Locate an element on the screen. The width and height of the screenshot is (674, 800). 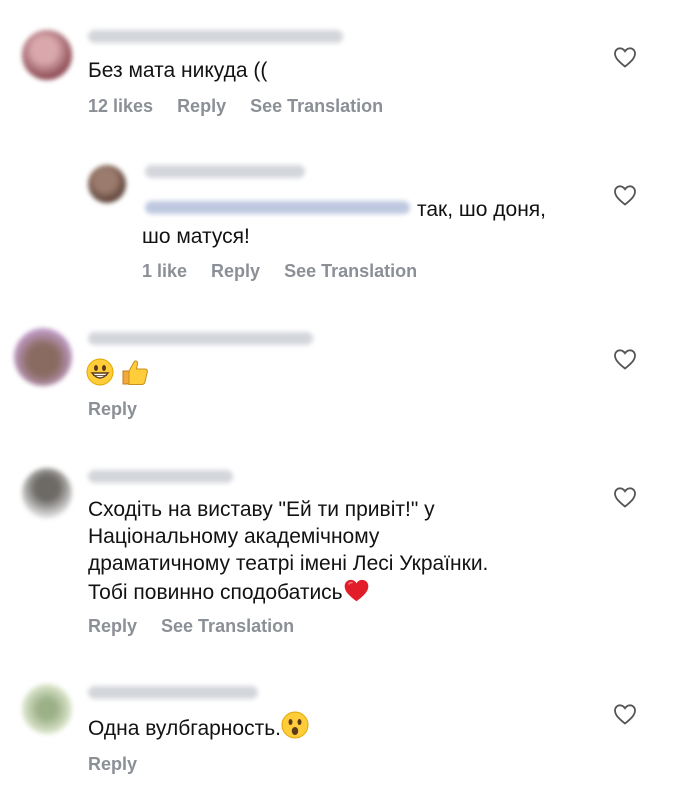
thumbs-up-emoji is located at coordinates (135, 372).